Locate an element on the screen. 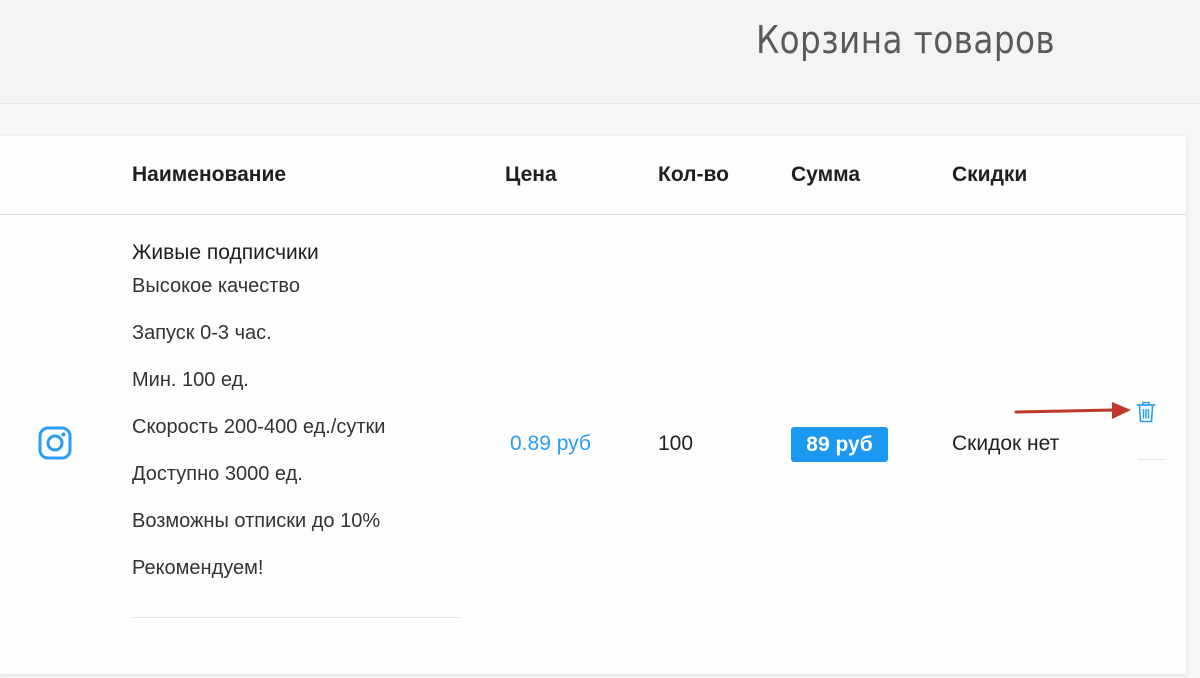  trash-icon is located at coordinates (1146, 412).